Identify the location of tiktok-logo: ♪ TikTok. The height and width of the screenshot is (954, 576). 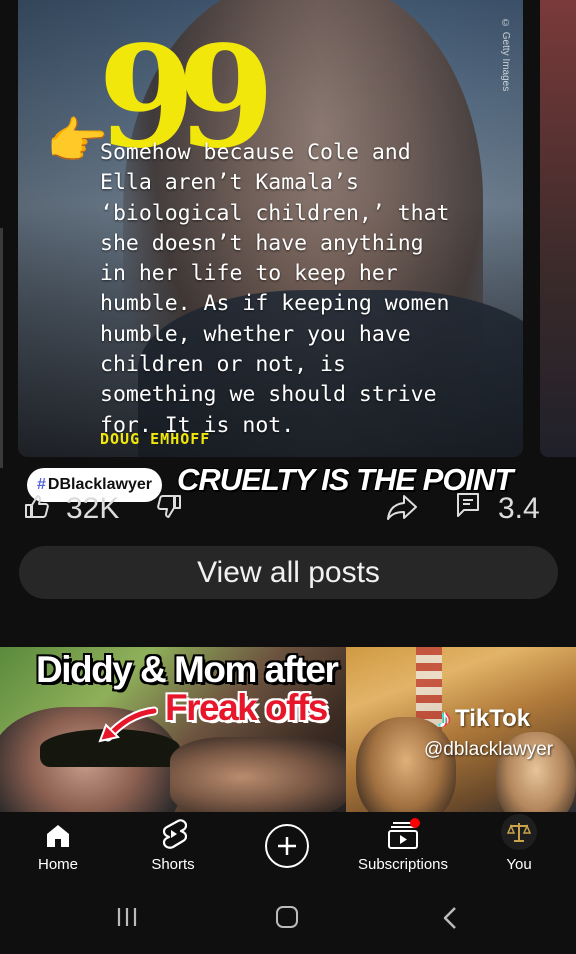
(484, 718).